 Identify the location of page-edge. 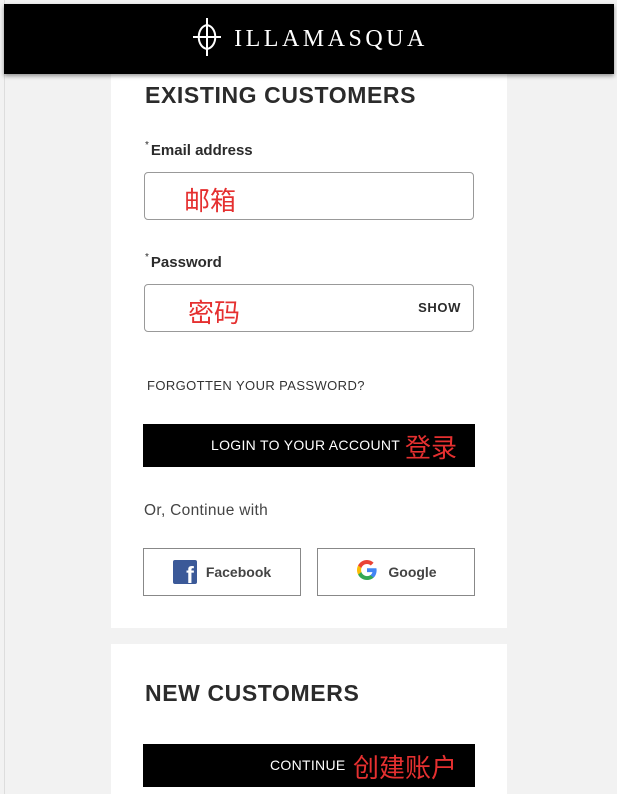
(4, 397).